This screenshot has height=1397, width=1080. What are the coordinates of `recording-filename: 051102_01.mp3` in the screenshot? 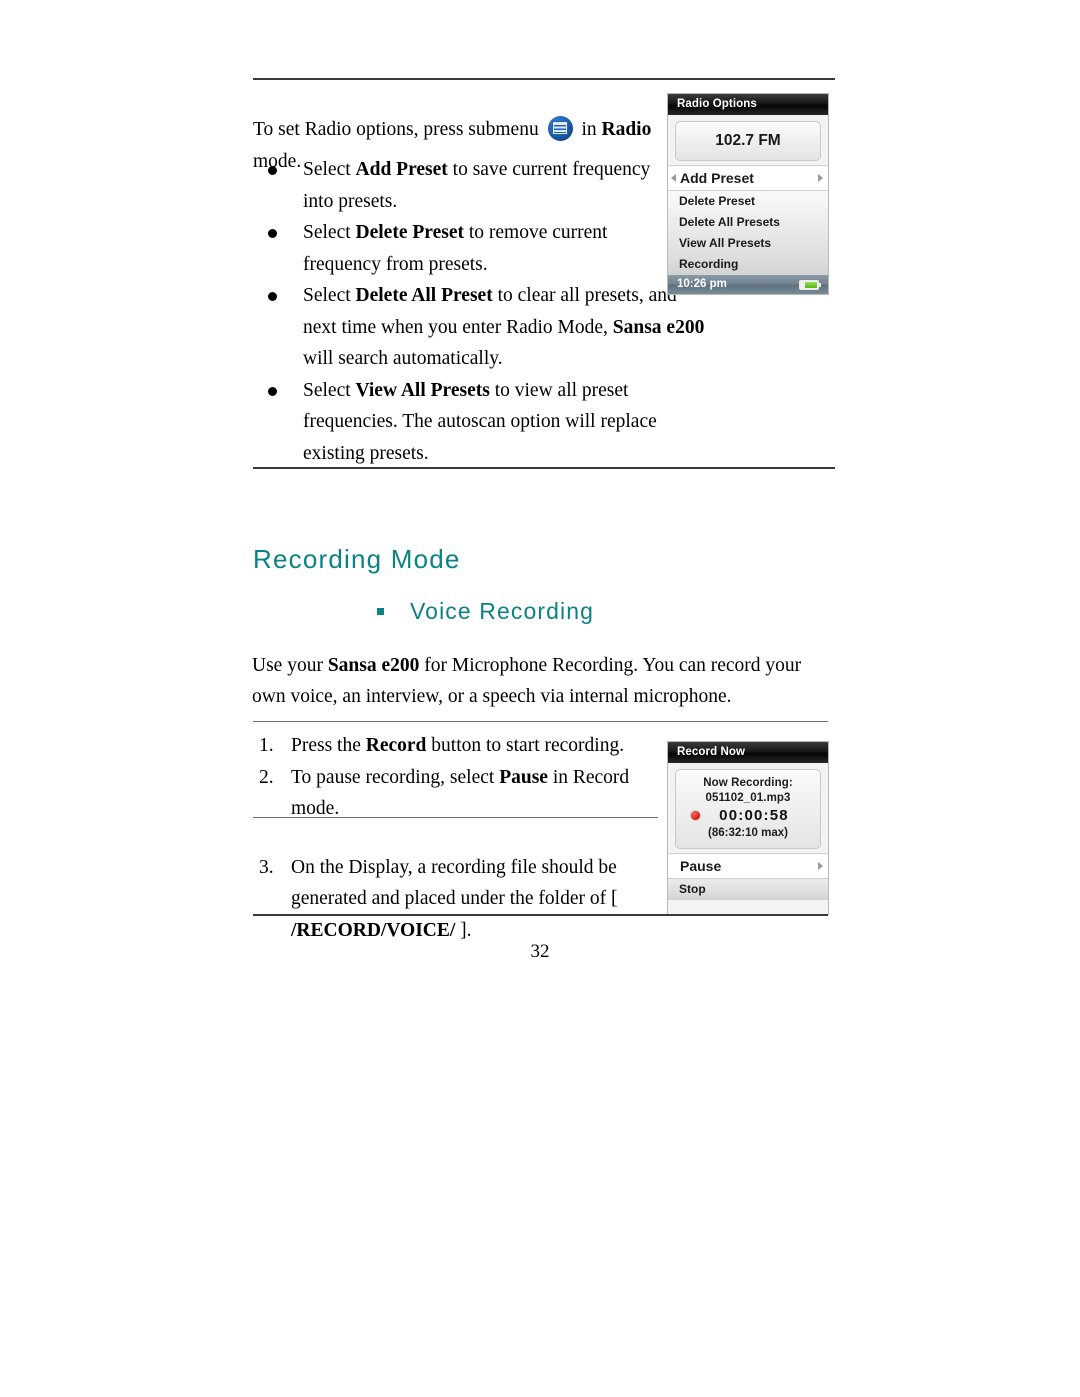 It's located at (748, 798).